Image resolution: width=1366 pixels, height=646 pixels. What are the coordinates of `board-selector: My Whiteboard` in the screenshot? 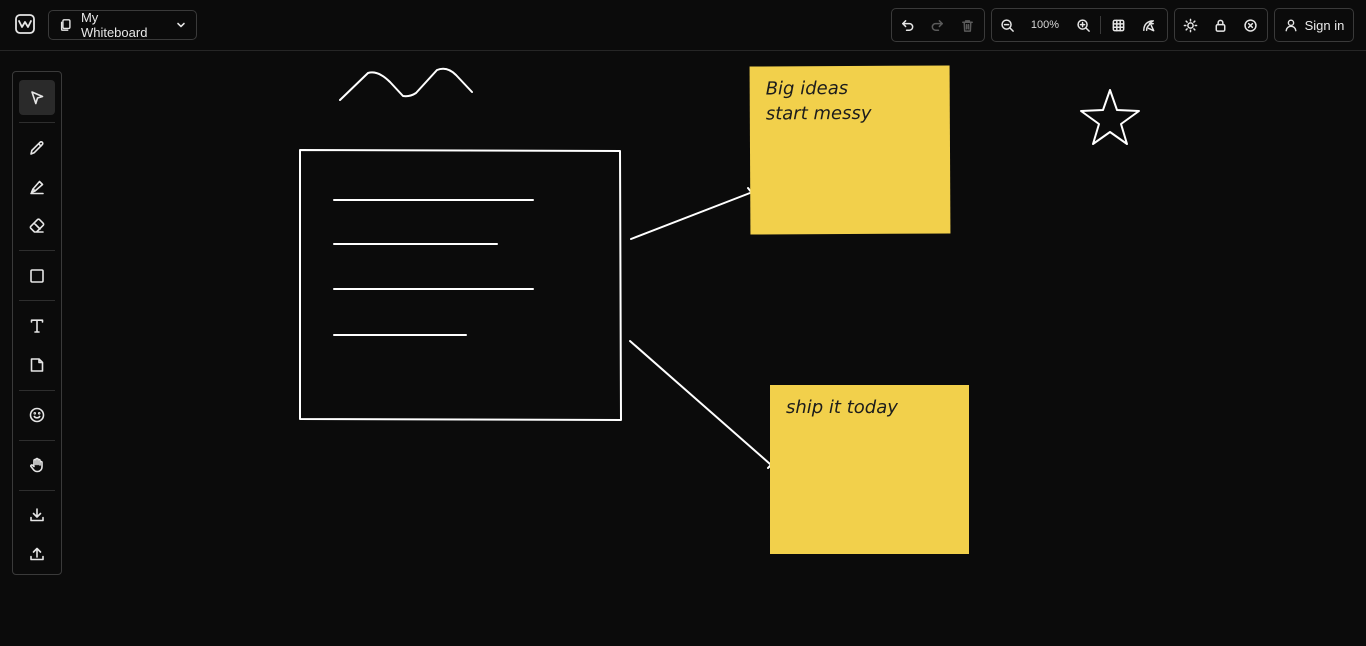 It's located at (122, 25).